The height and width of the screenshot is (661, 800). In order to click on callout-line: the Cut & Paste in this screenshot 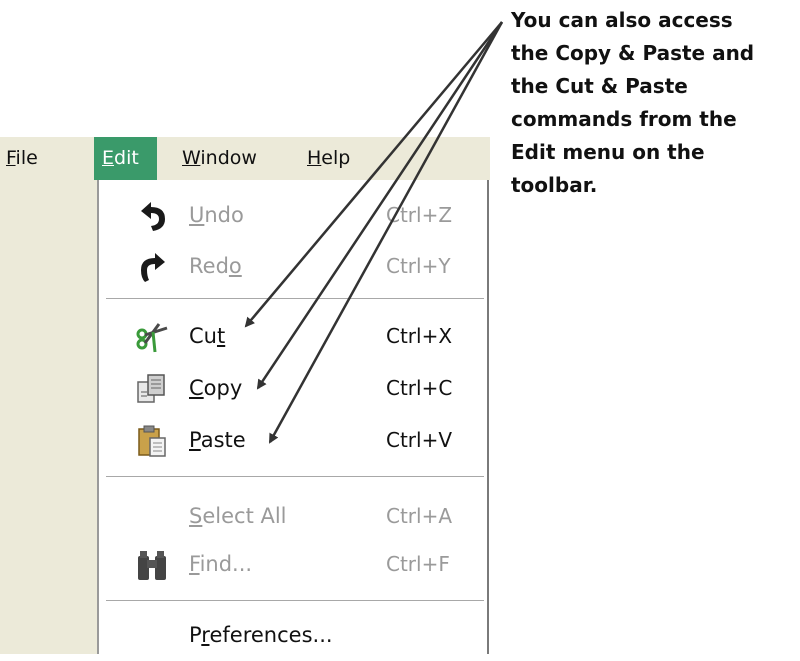, I will do `click(599, 86)`.